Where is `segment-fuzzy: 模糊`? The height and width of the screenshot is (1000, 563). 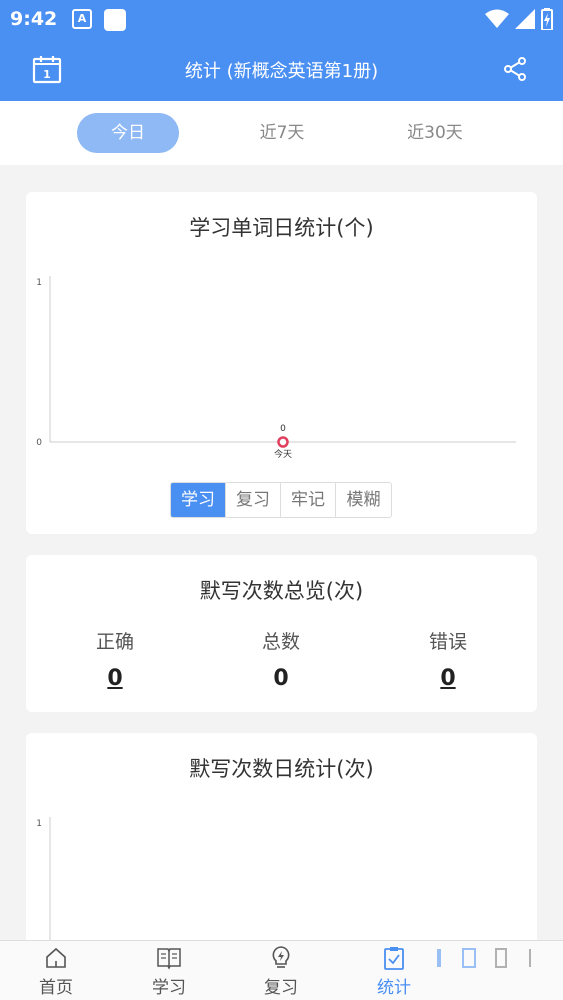 segment-fuzzy: 模糊 is located at coordinates (363, 500).